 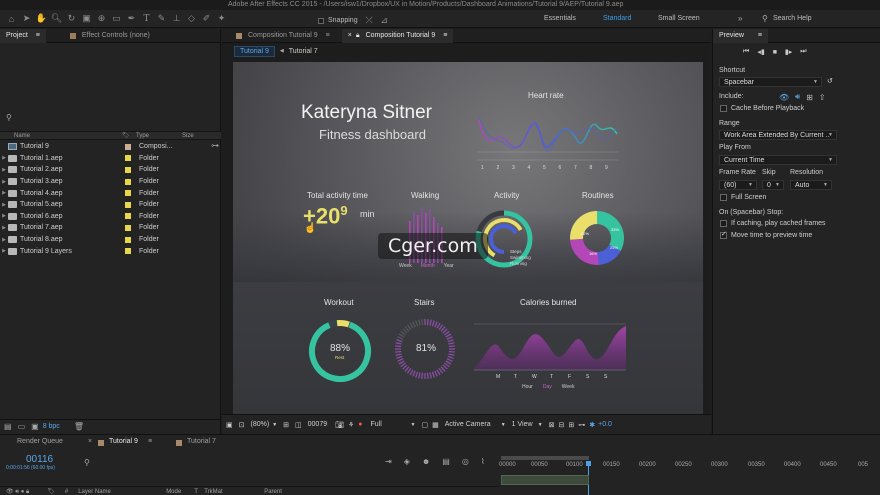 I want to click on list-item: ▶ Tutorial 3.aep Folder, so click(x=110, y=182).